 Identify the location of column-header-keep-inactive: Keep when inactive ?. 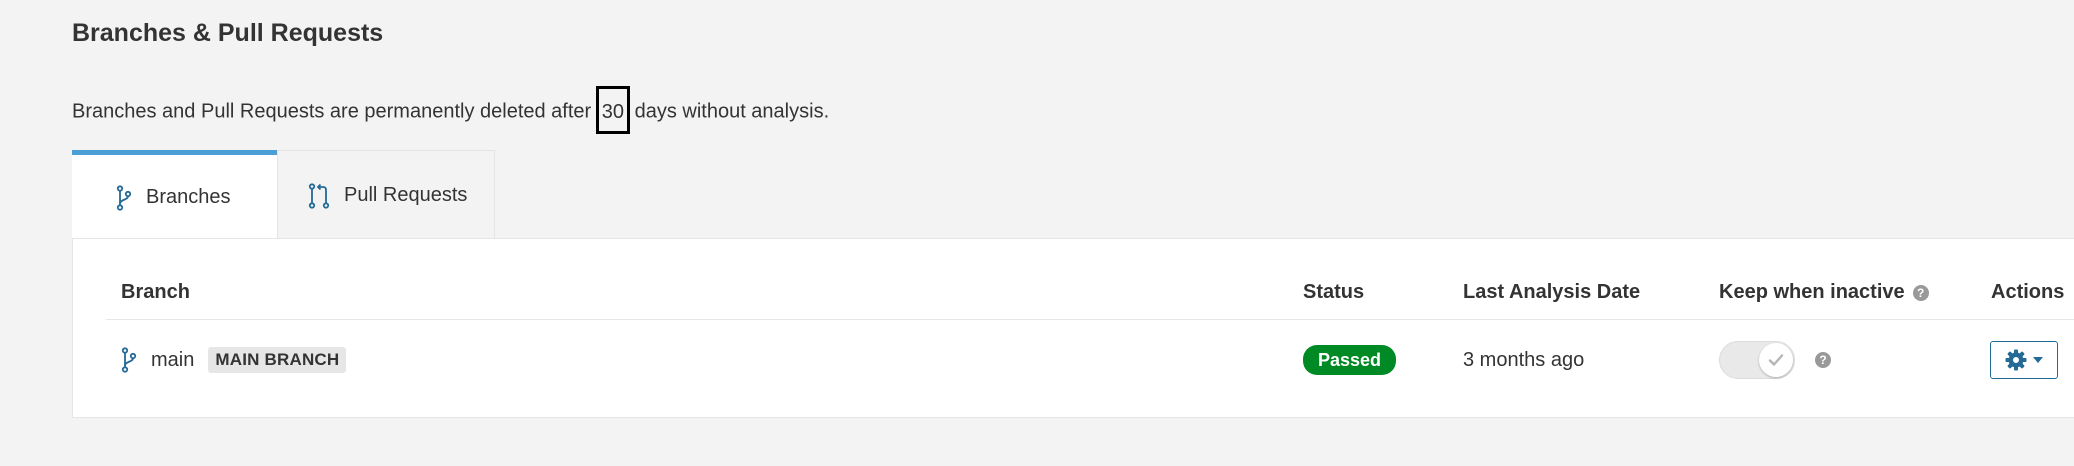
(1824, 292).